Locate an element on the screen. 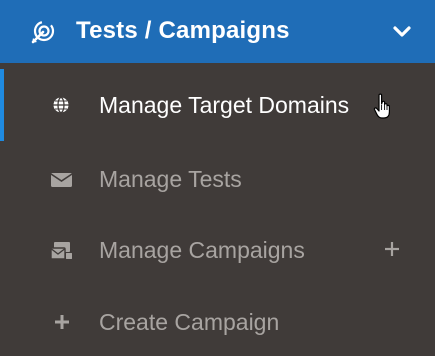  expand-plus-icon is located at coordinates (392, 249).